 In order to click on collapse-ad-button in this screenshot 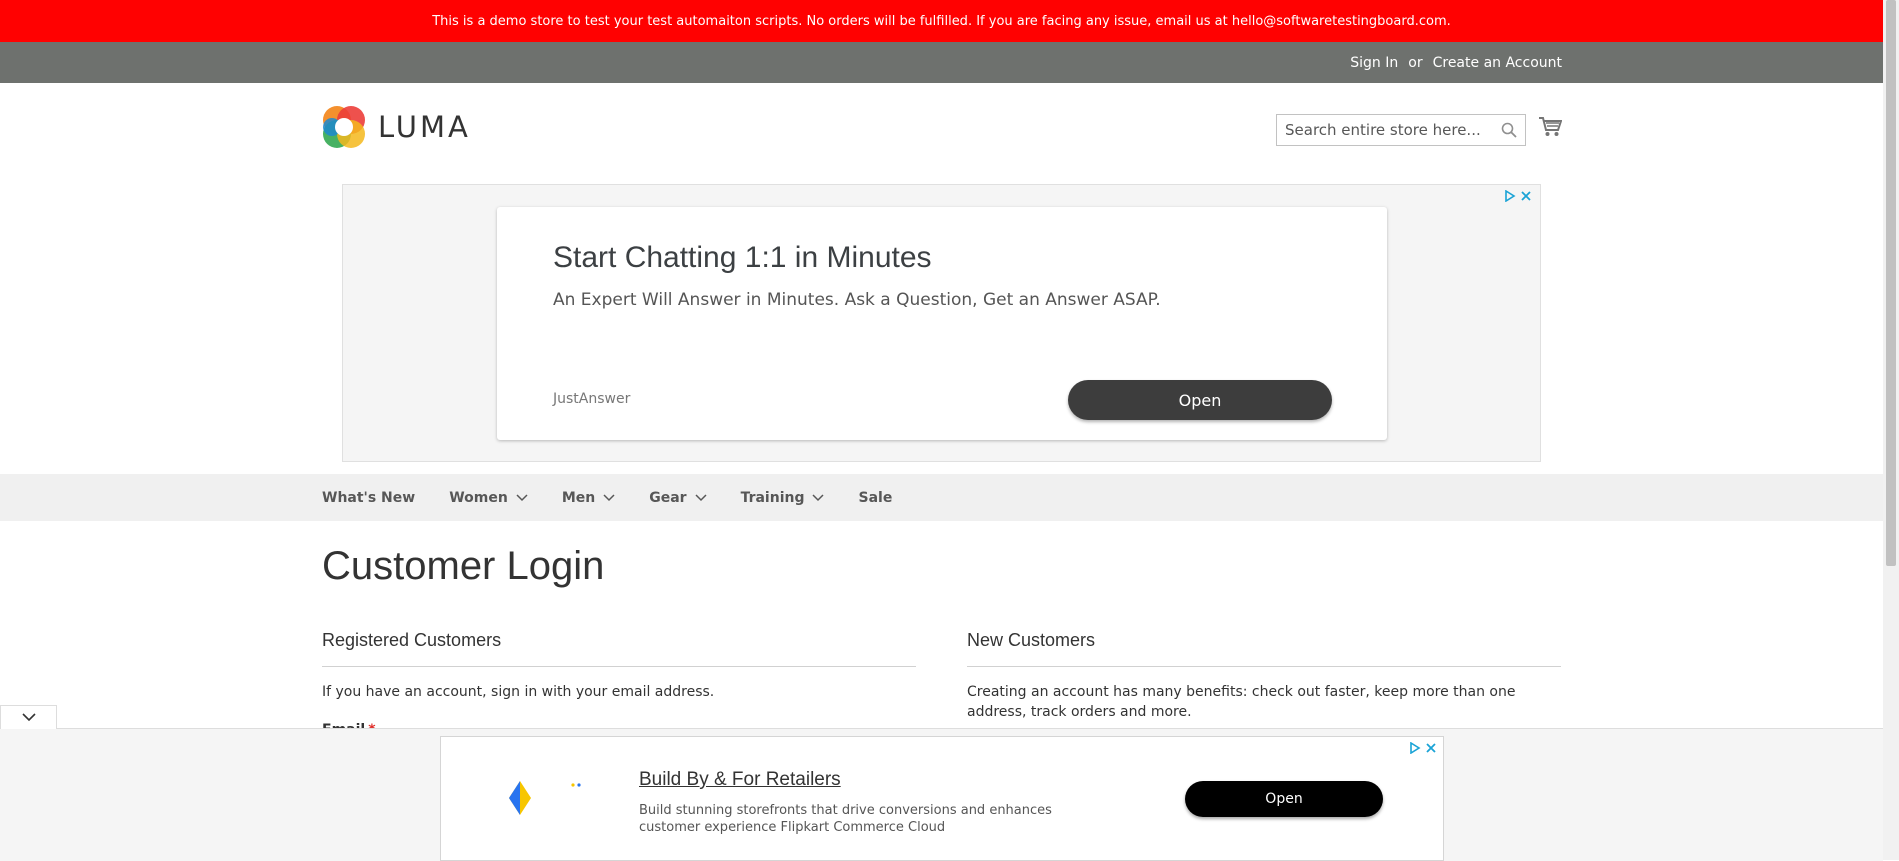, I will do `click(28, 717)`.